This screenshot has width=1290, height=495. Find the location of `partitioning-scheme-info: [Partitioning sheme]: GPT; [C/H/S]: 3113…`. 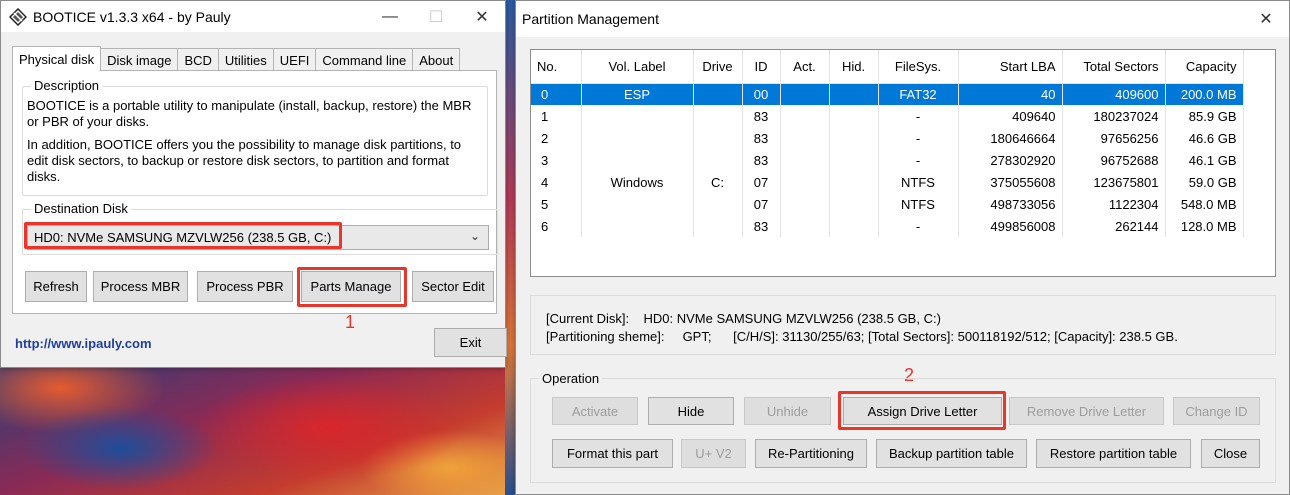

partitioning-scheme-info: [Partitioning sheme]: GPT; [C/H/S]: 3113… is located at coordinates (862, 336).